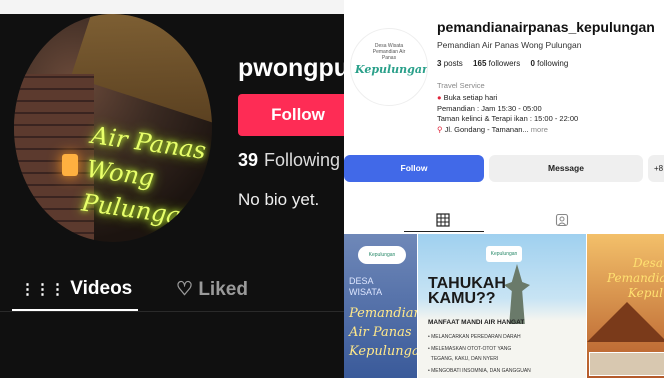 Image resolution: width=664 pixels, height=378 pixels. I want to click on add-person-button: +8, so click(656, 168).